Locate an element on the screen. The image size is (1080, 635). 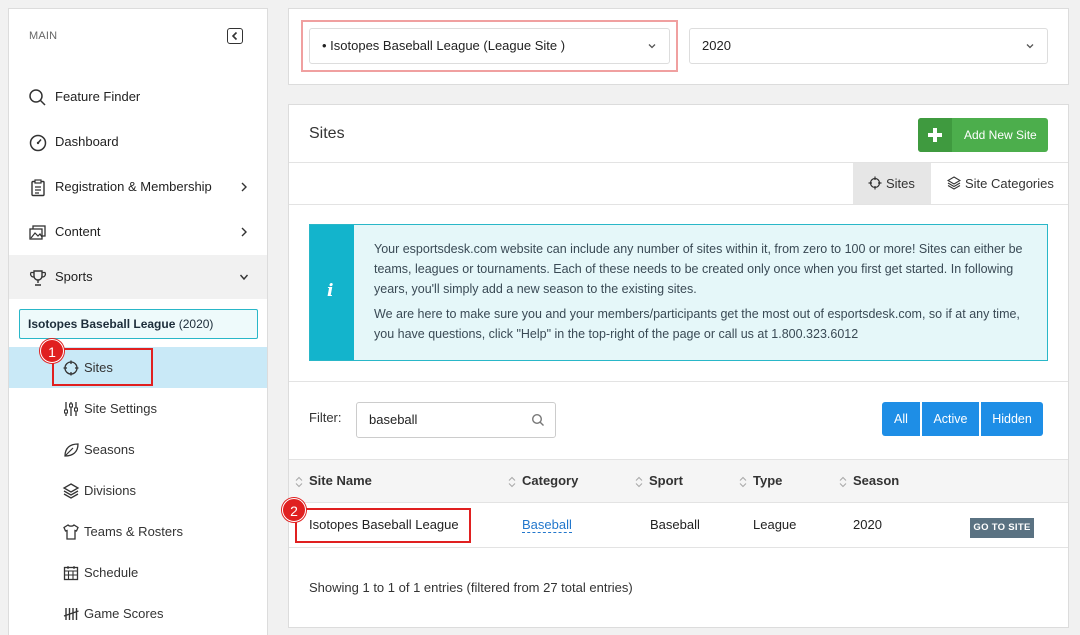
column-header-site-name: Site Name is located at coordinates (340, 481).